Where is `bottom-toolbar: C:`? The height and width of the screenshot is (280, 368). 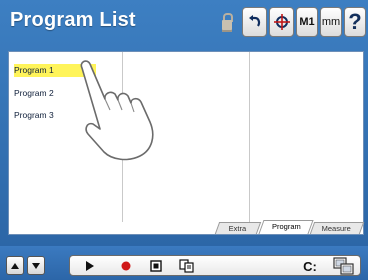 bottom-toolbar: C: is located at coordinates (184, 263).